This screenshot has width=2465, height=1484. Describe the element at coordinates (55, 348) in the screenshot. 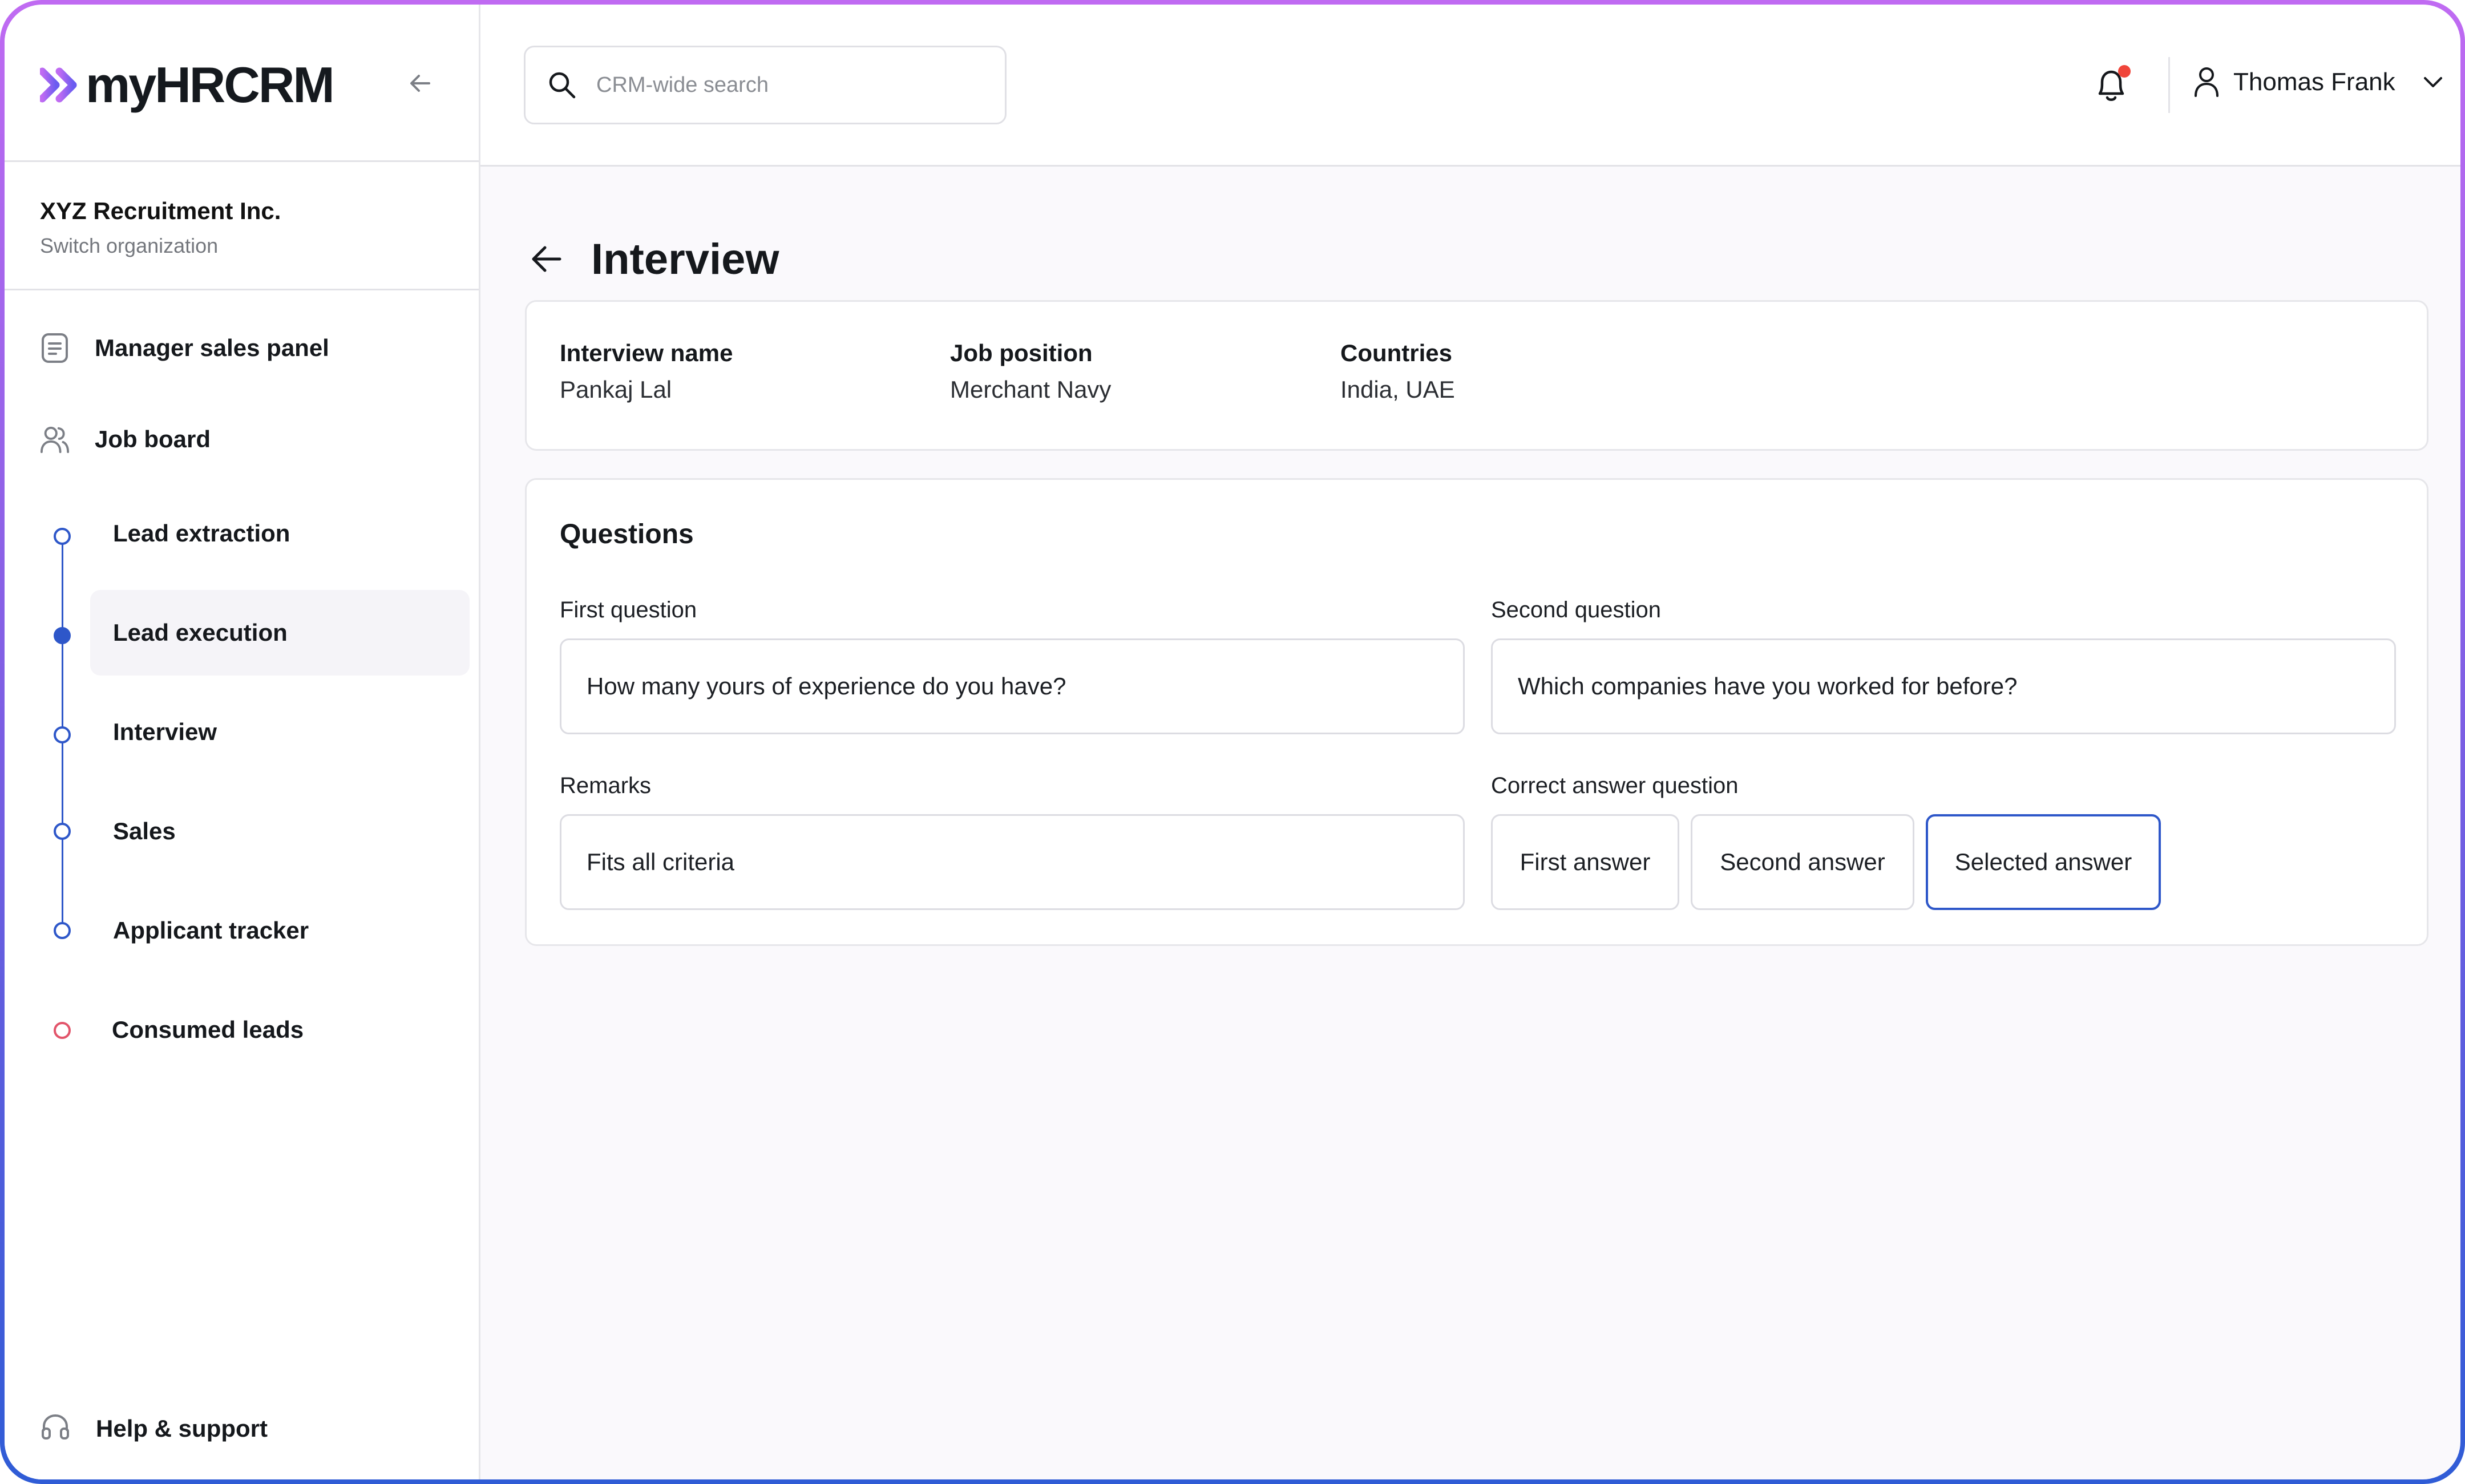

I see `document-icon` at that location.